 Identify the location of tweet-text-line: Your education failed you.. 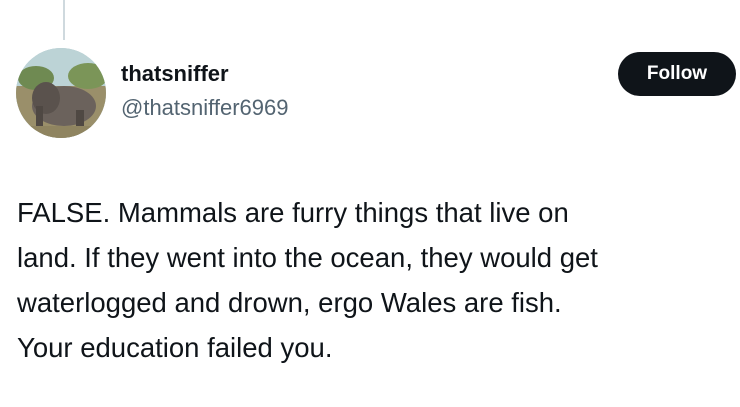
(175, 347).